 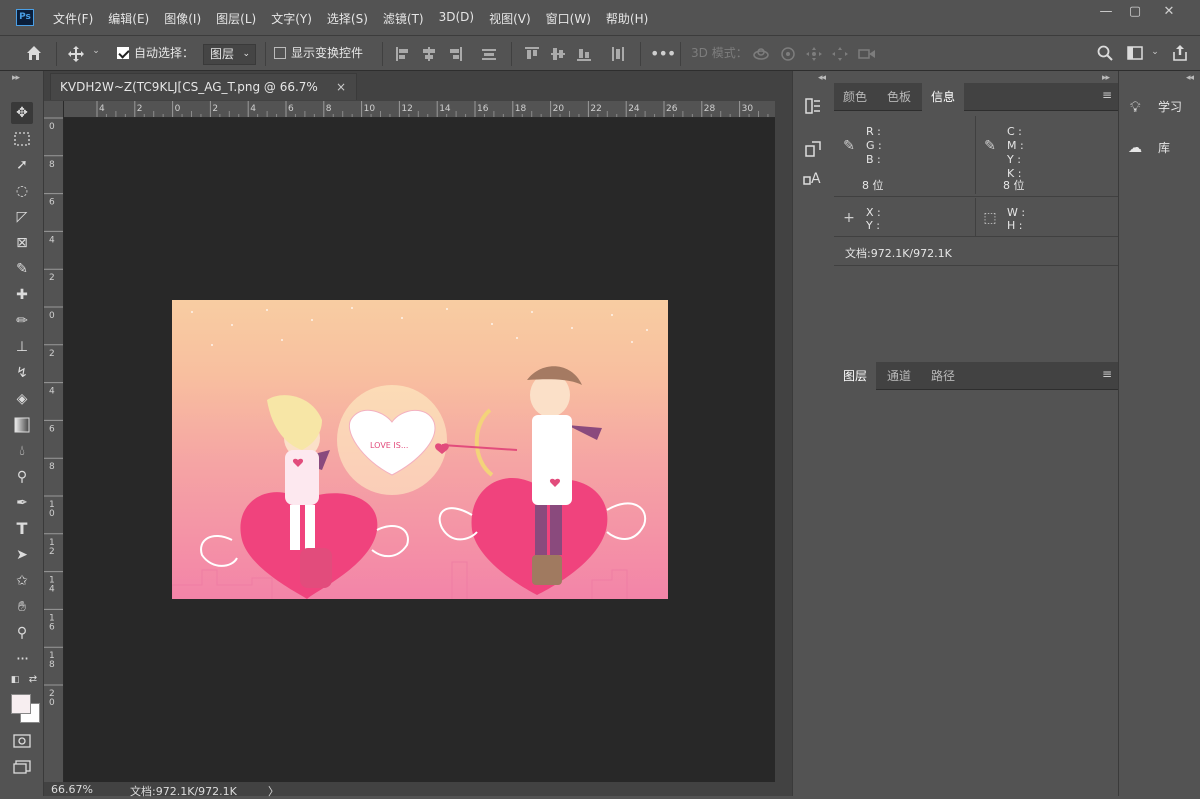 What do you see at coordinates (182, 18) in the screenshot?
I see `menu-image: 图像(I)` at bounding box center [182, 18].